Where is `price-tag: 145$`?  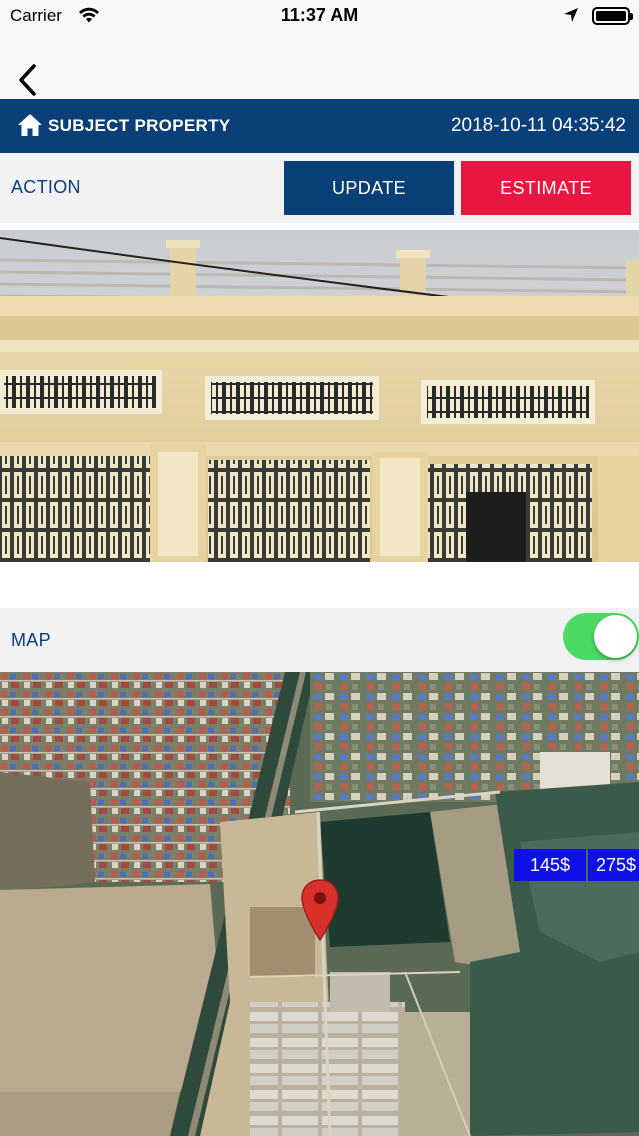
price-tag: 145$ is located at coordinates (550, 865).